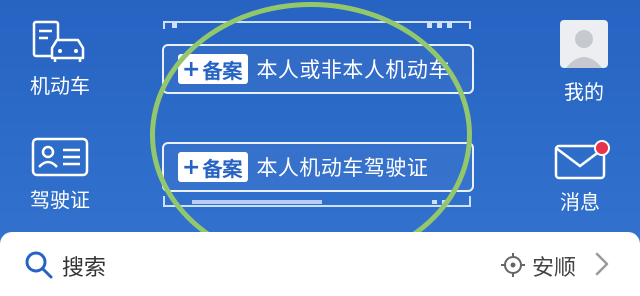  I want to click on nav-vehicle: 机动车, so click(60, 58).